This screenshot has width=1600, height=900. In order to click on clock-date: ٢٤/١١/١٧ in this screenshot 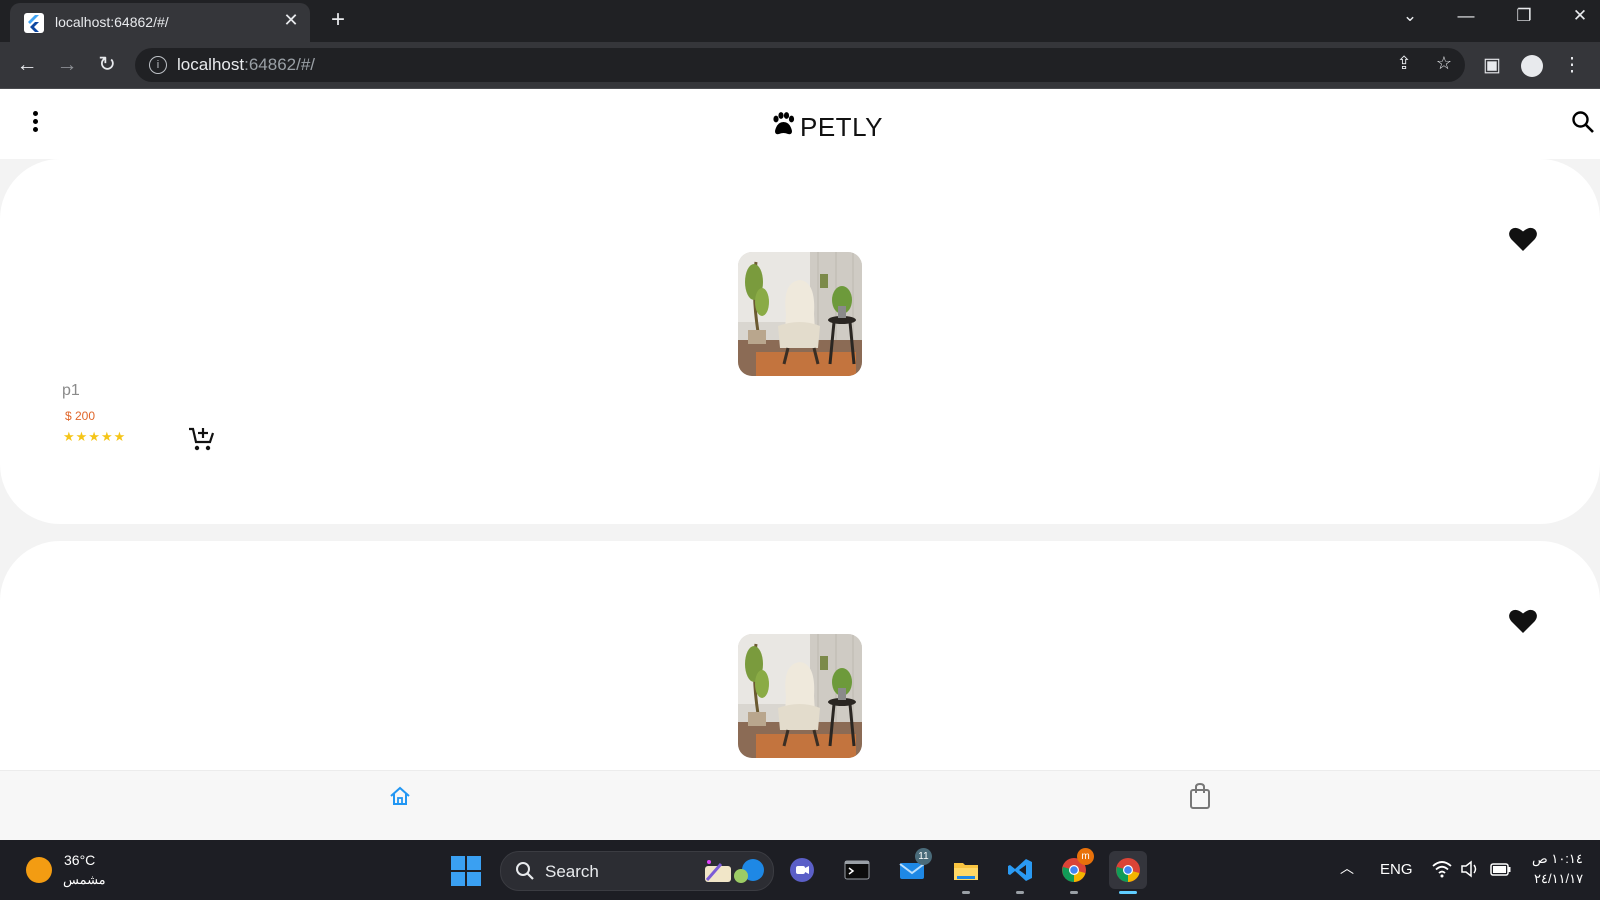, I will do `click(1558, 879)`.